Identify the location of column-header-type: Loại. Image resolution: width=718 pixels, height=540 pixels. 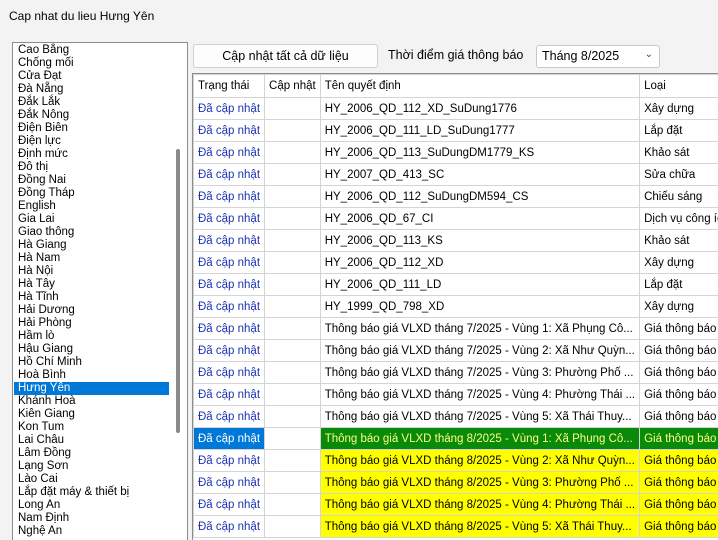
(679, 86).